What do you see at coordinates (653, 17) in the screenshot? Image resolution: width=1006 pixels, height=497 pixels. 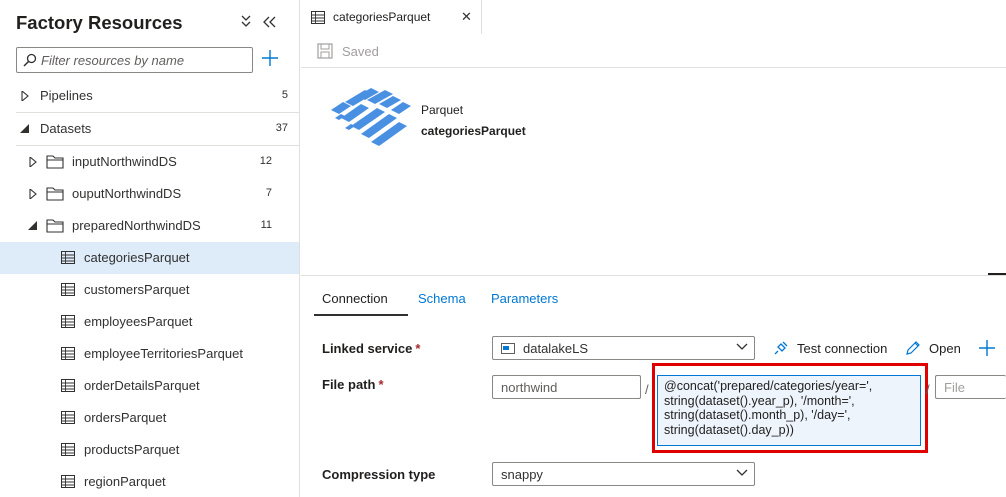 I see `editor-tab-bar: categoriesParquet ✕` at bounding box center [653, 17].